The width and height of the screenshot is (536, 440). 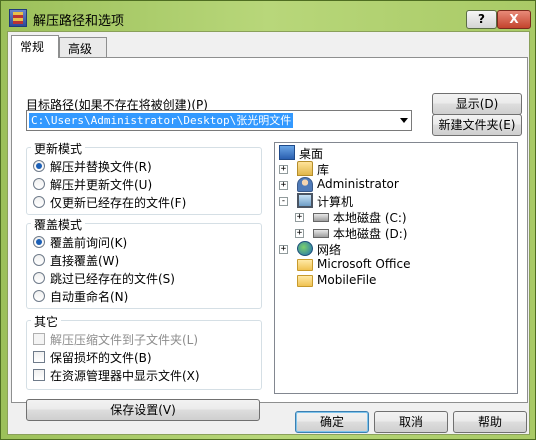 I want to click on option-label: 解压并更新文件(U), so click(x=101, y=185).